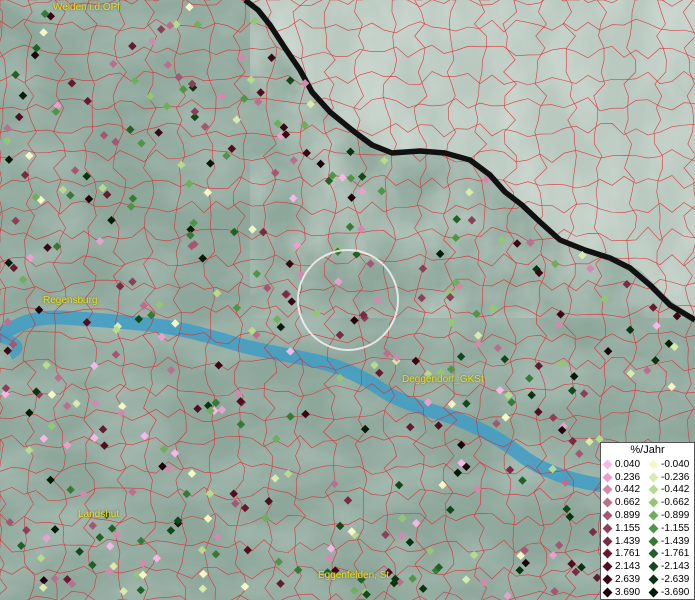 The image size is (695, 600). Describe the element at coordinates (628, 592) in the screenshot. I see `legend-label: 3.690` at that location.